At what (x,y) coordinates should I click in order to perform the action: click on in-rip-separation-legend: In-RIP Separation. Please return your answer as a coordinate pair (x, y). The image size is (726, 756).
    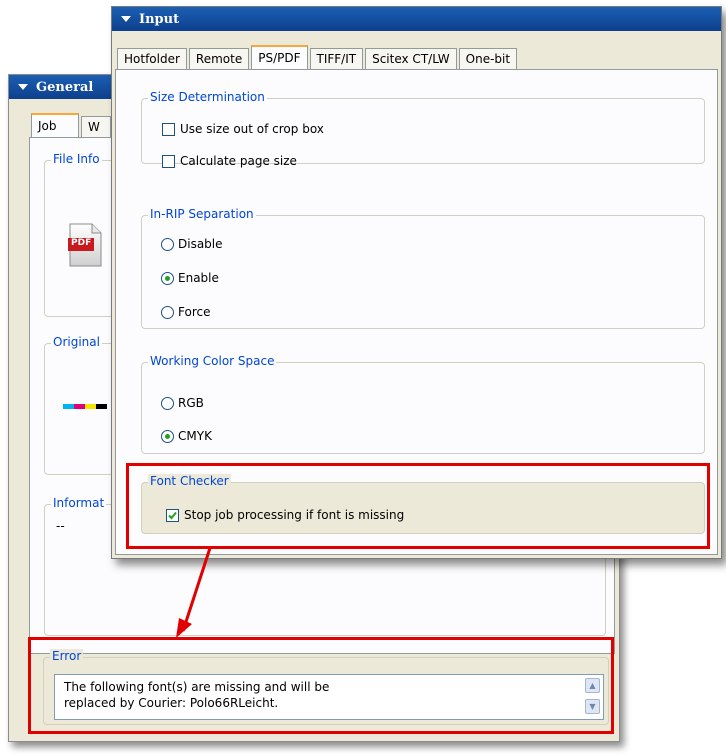
    Looking at the image, I should click on (202, 214).